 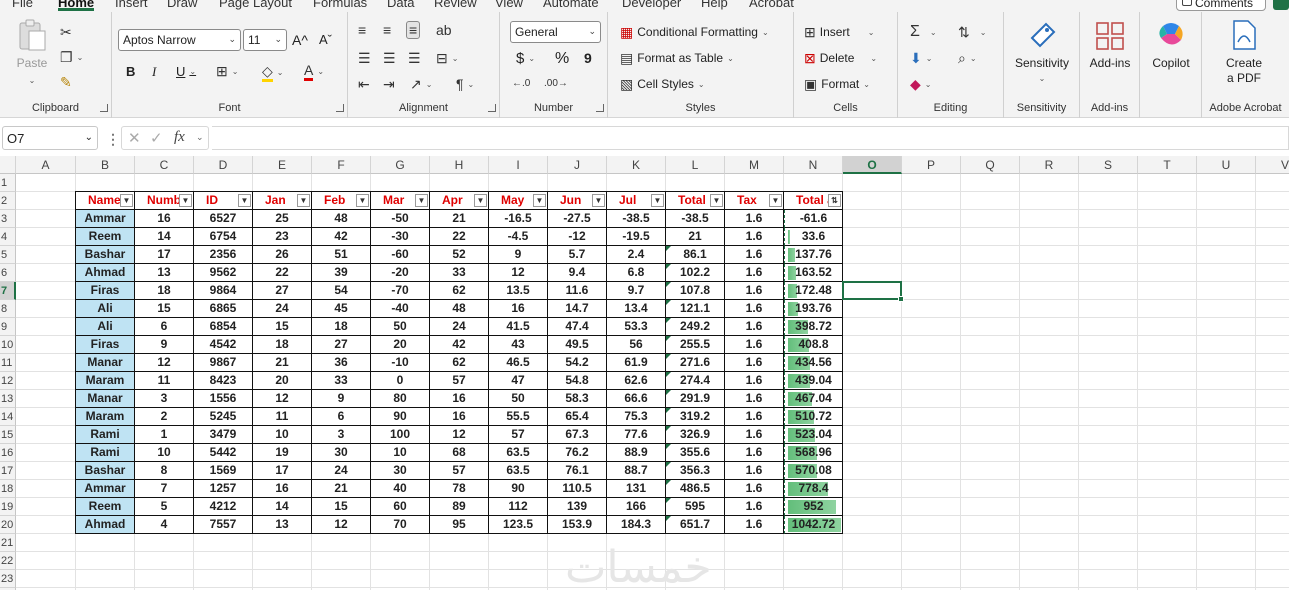 I want to click on table-cell: 15, so click(x=341, y=507).